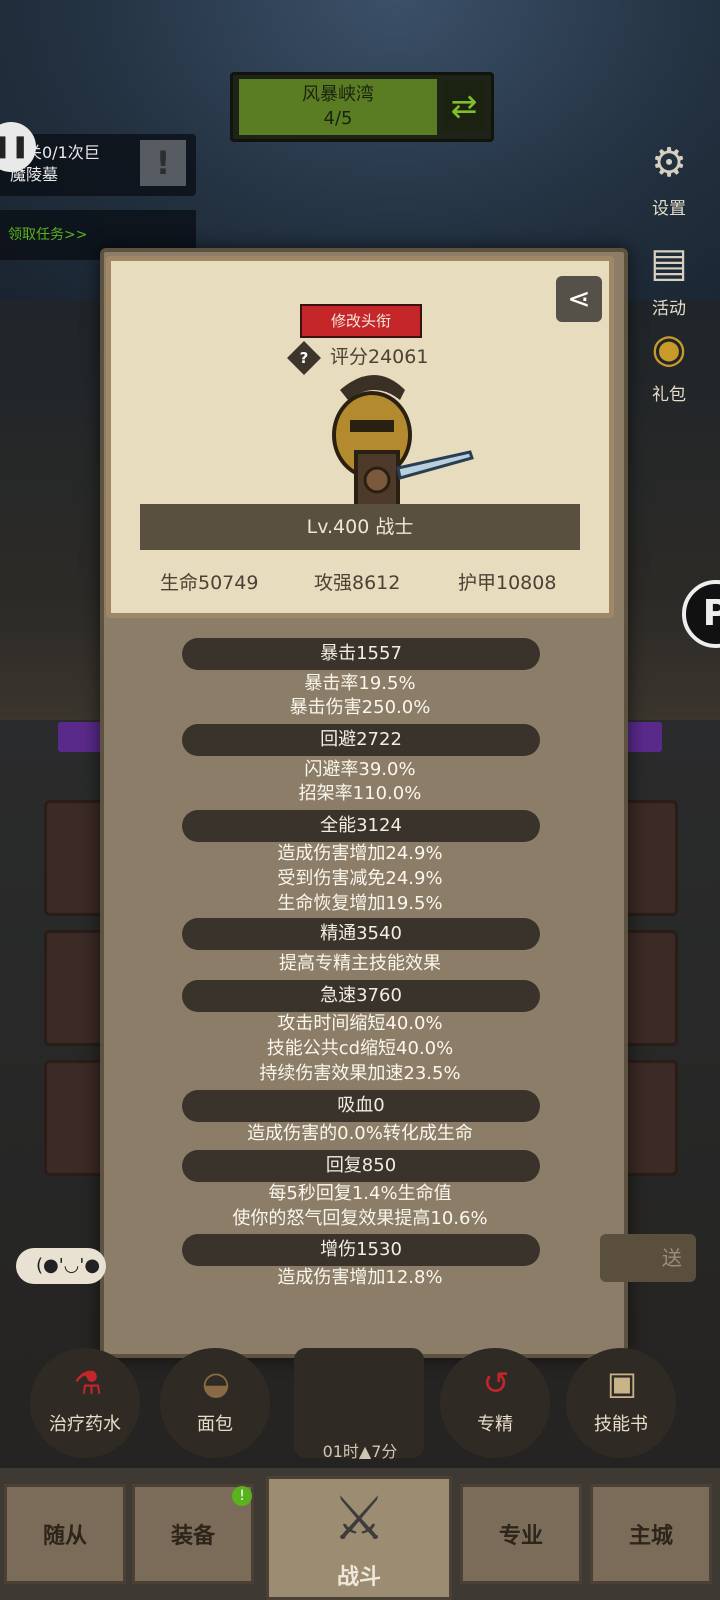  I want to click on notification-badge: !, so click(242, 1496).